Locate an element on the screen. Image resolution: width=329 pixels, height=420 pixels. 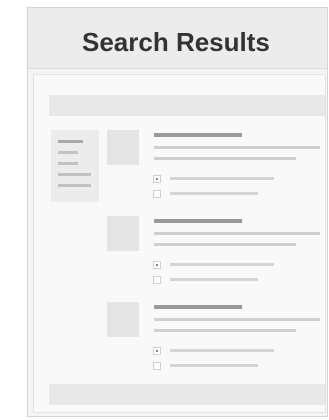
header-bar: Search Results is located at coordinates (177, 38).